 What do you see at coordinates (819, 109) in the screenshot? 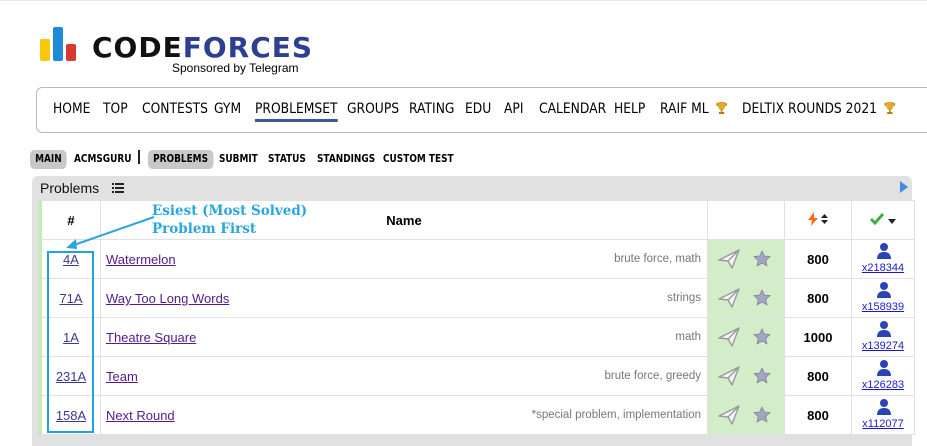
I see `menu-item-deltix-rounds: DELTIX ROUNDS 2021` at bounding box center [819, 109].